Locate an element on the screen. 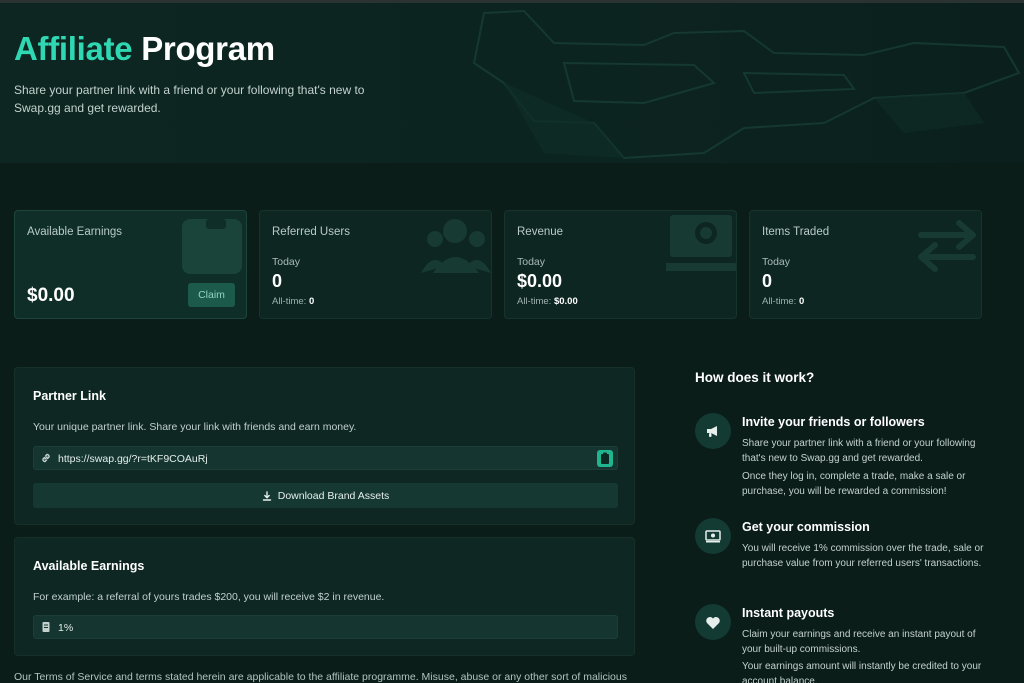 The height and width of the screenshot is (683, 1024). items-traded-value: 0 is located at coordinates (767, 281).